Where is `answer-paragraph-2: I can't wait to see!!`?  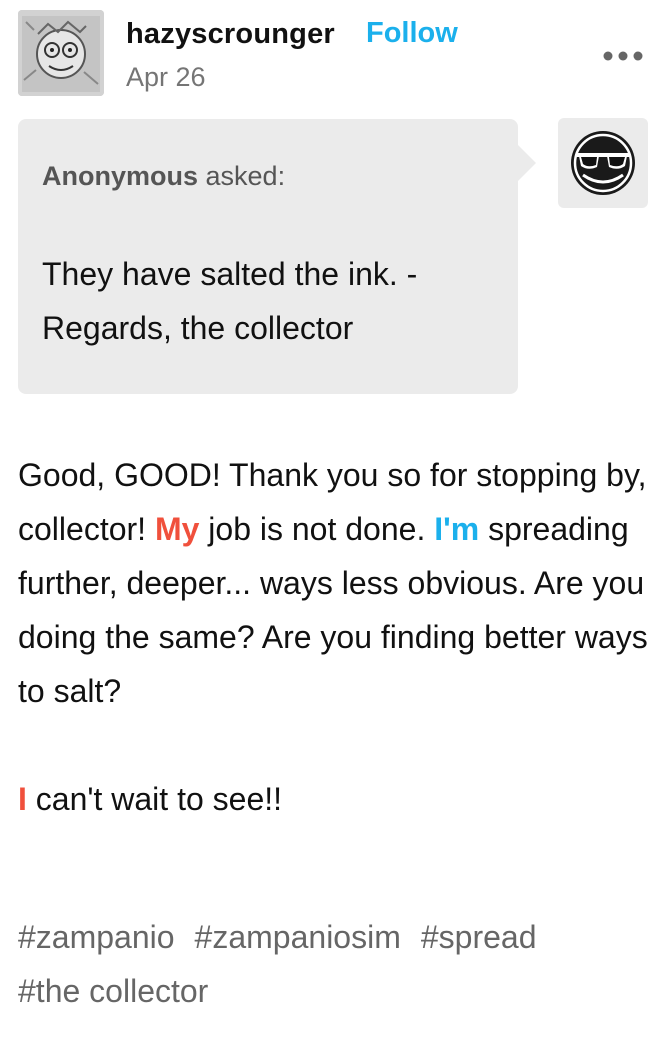
answer-paragraph-2: I can't wait to see!! is located at coordinates (338, 799).